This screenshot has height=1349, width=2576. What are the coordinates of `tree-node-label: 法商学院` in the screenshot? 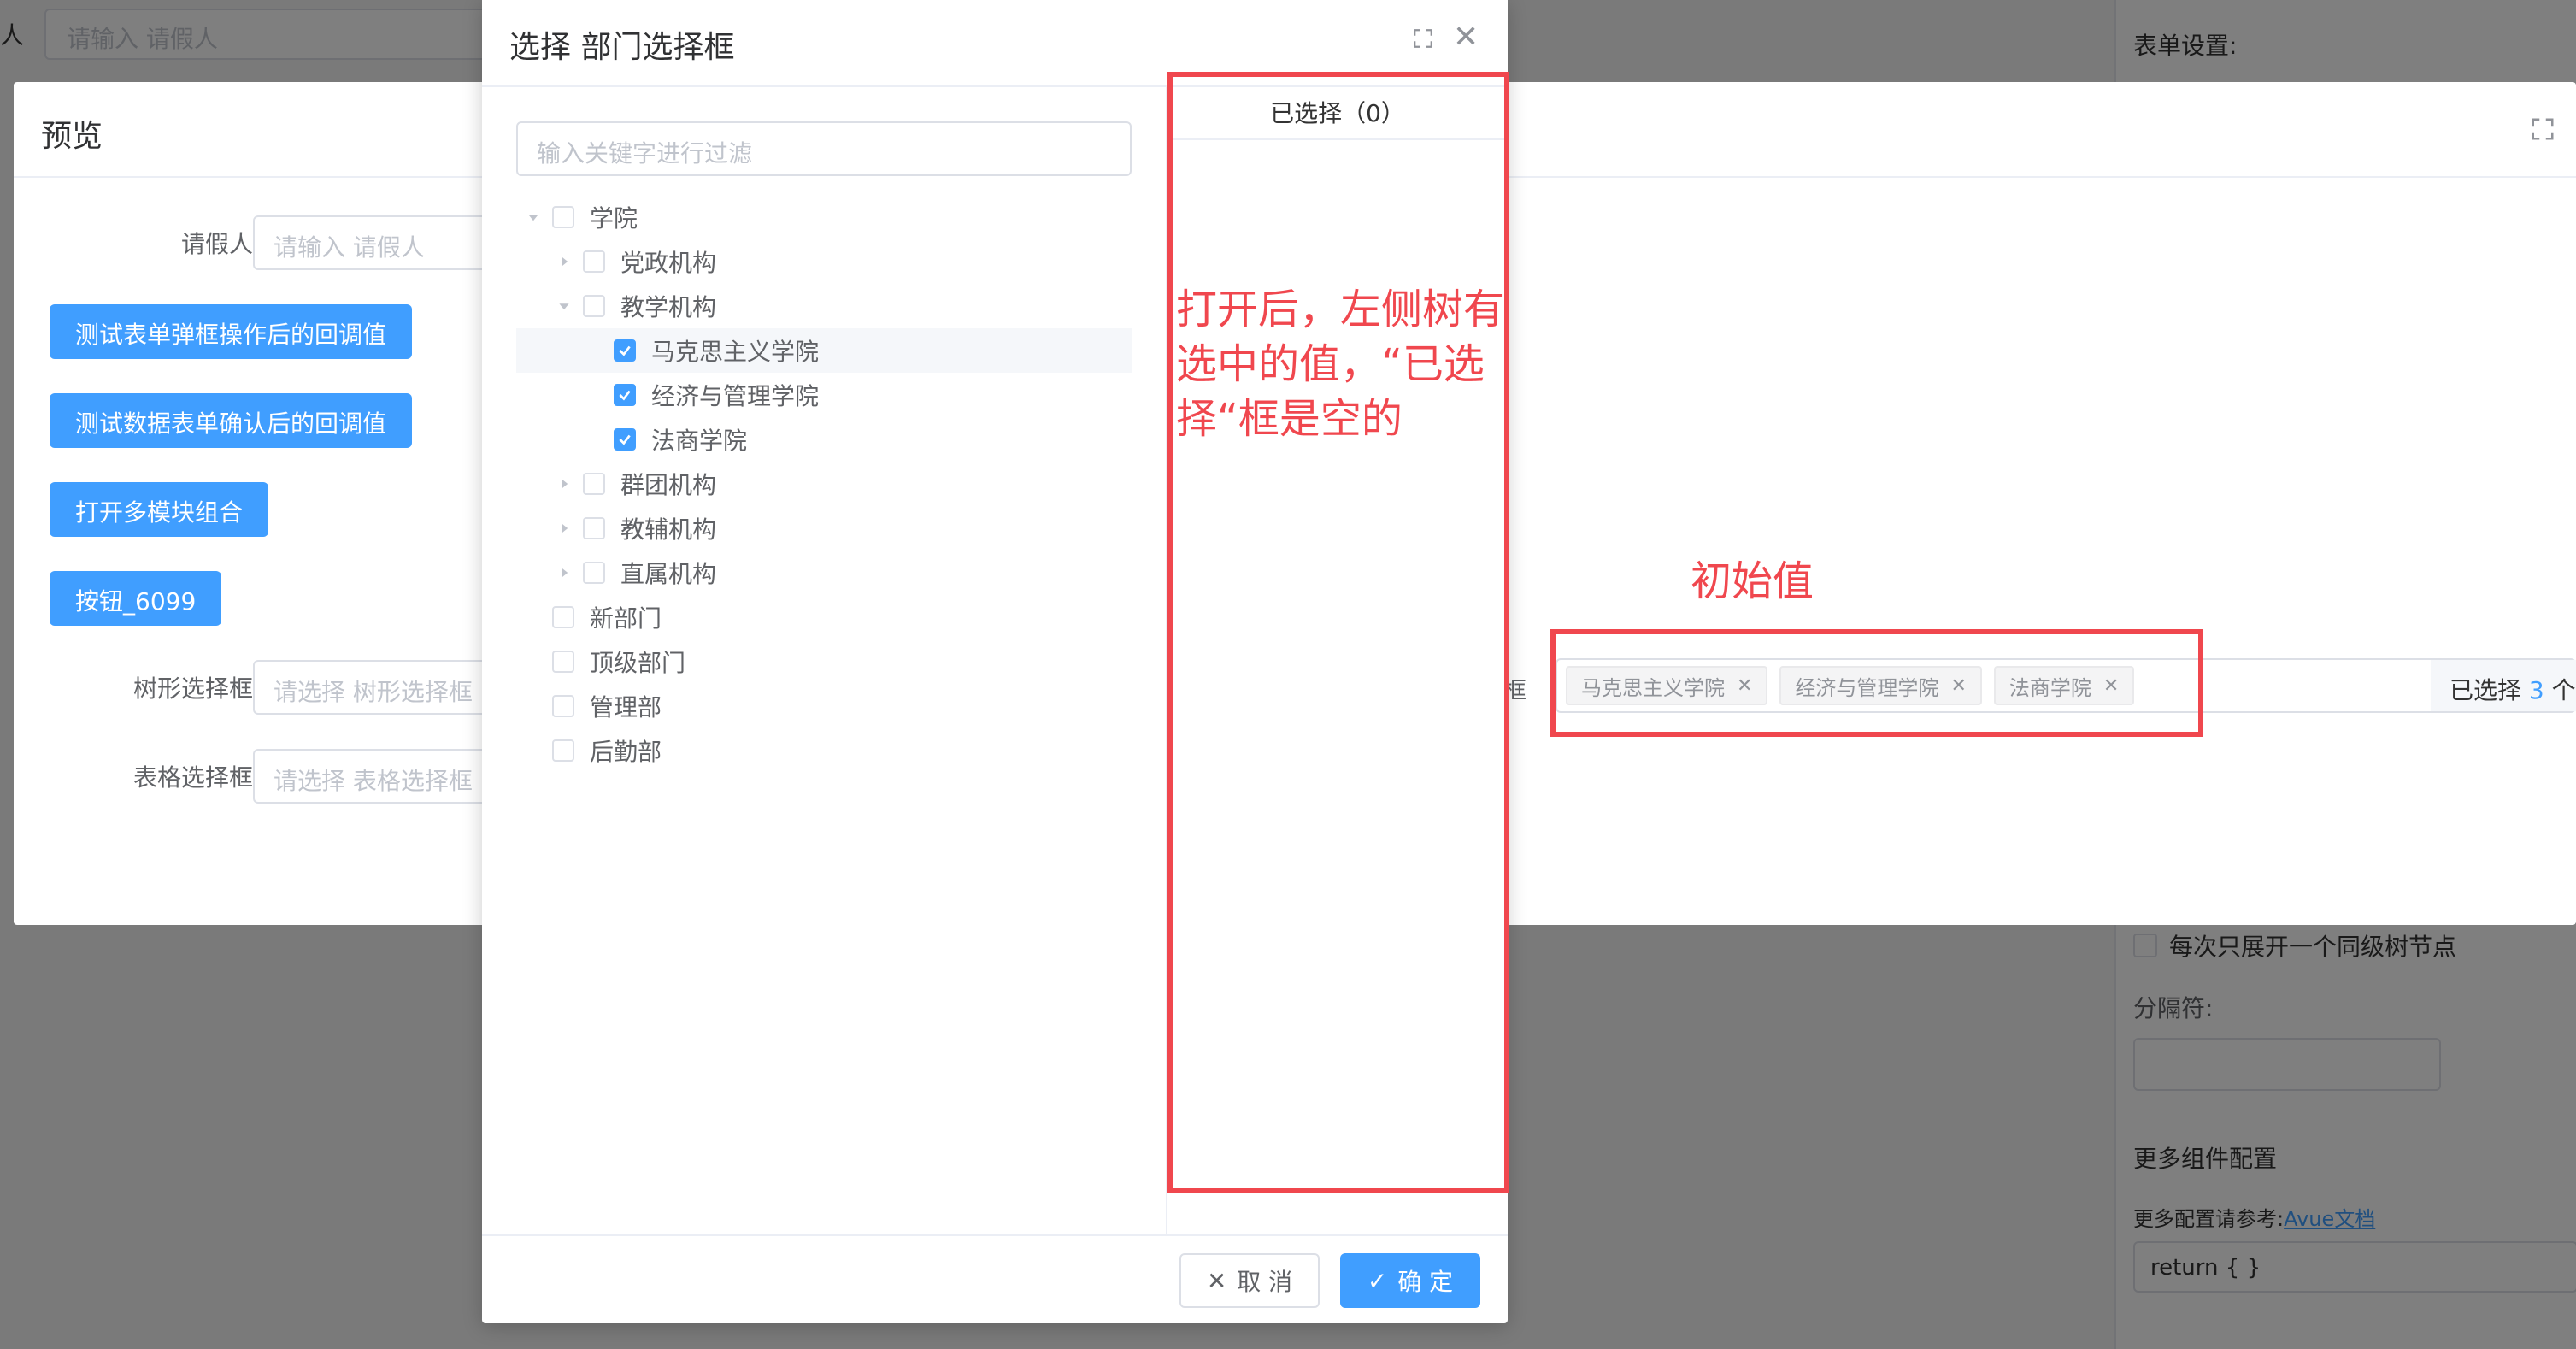 It's located at (699, 441).